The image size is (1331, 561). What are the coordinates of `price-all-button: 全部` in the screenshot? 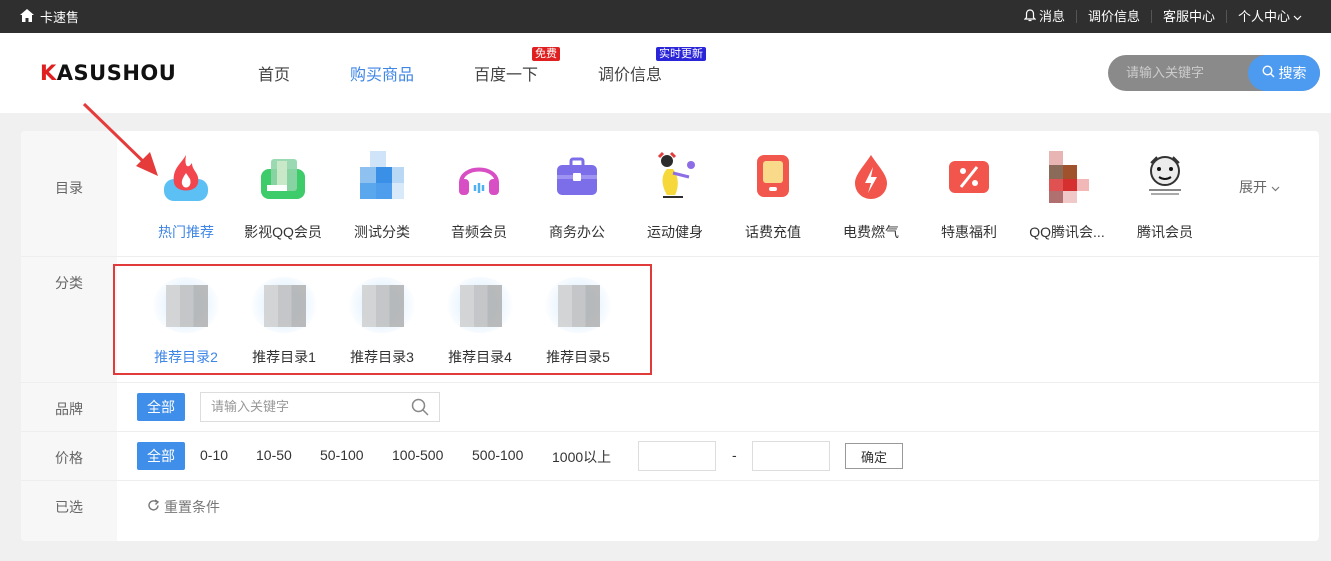 It's located at (161, 456).